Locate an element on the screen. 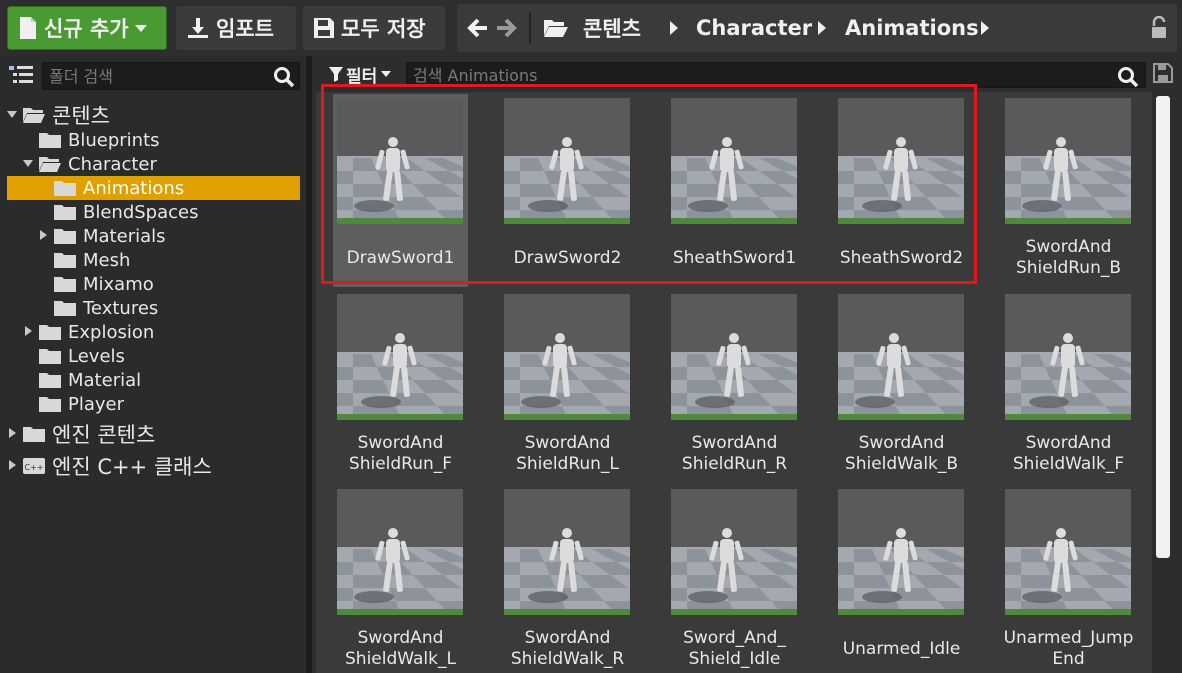  tree-item: BlendSpaces is located at coordinates (126, 212).